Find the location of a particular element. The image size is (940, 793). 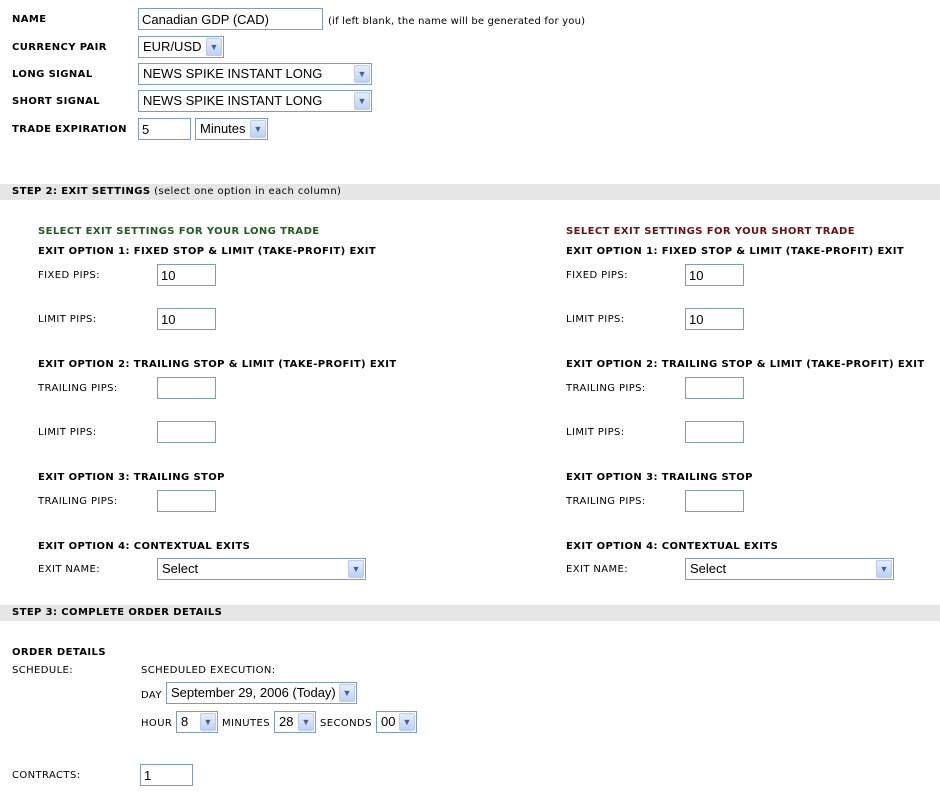

step3-header: STEP 3: COMPLETE ORDER DETAILS is located at coordinates (470, 613).